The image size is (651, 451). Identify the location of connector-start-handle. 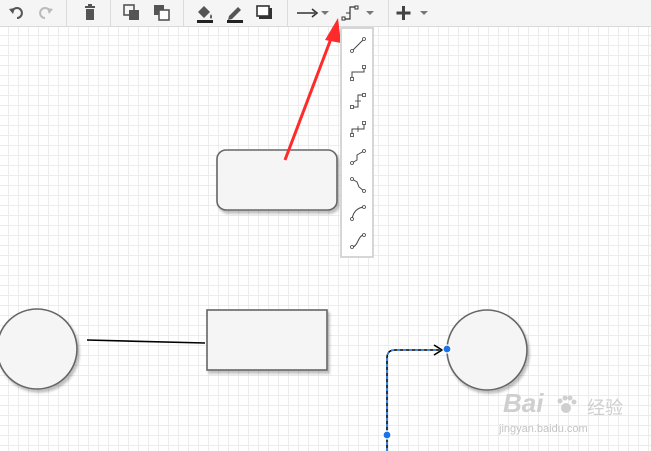
(387, 435).